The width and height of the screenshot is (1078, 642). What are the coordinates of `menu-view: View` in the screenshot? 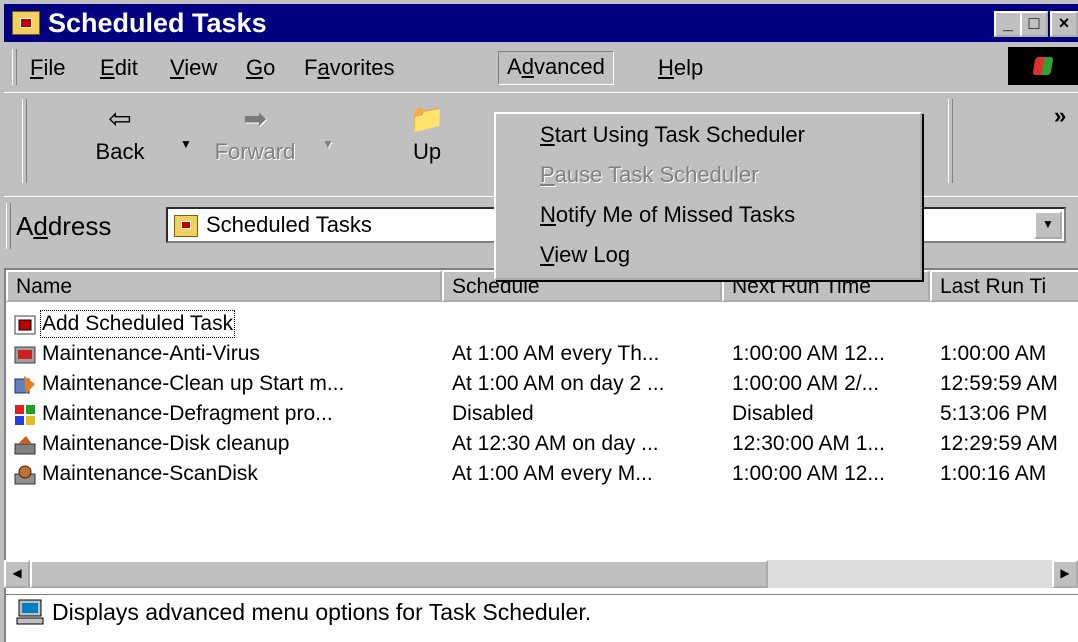 It's located at (193, 69).